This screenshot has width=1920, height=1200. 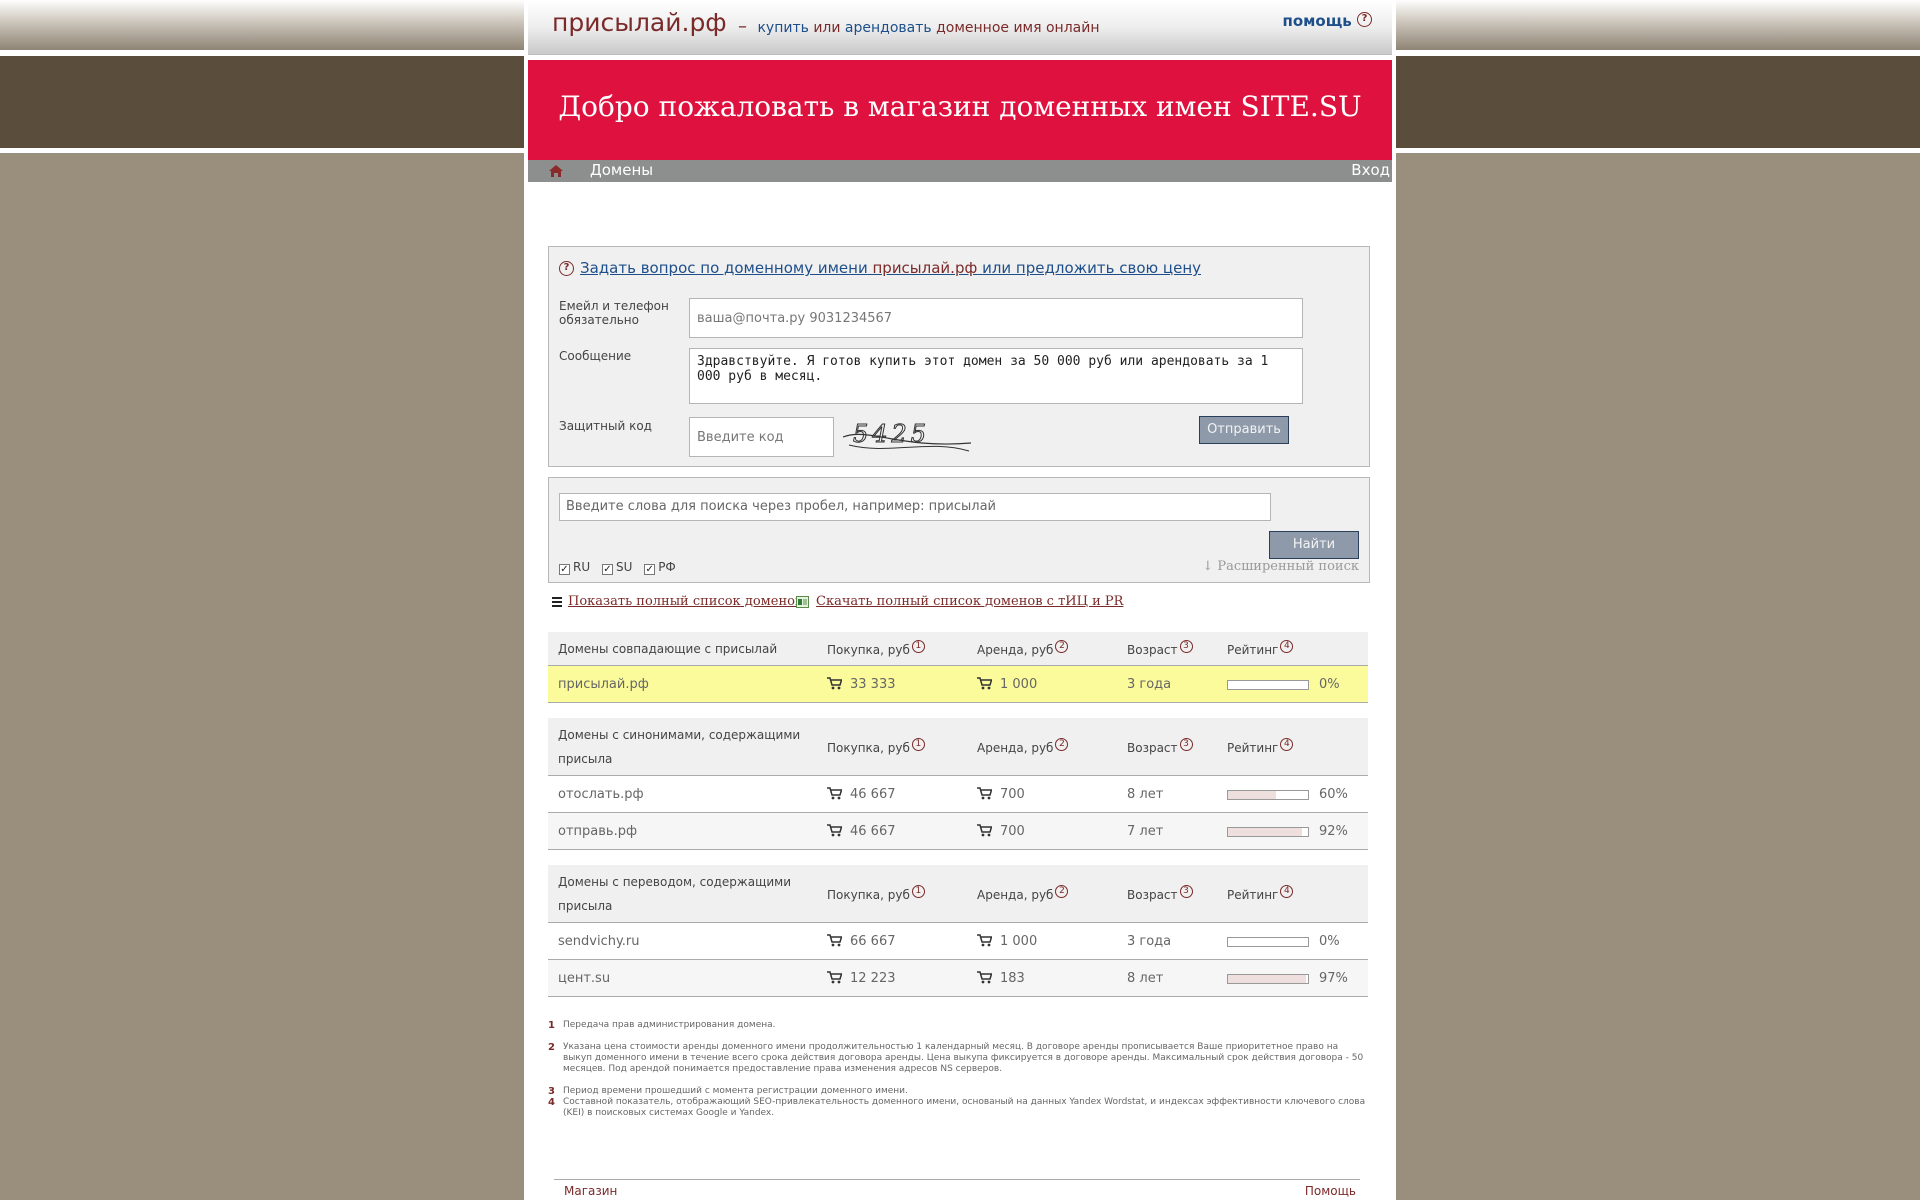 What do you see at coordinates (1280, 566) in the screenshot?
I see `advanced-search-link: ↓ Расширенный поиск` at bounding box center [1280, 566].